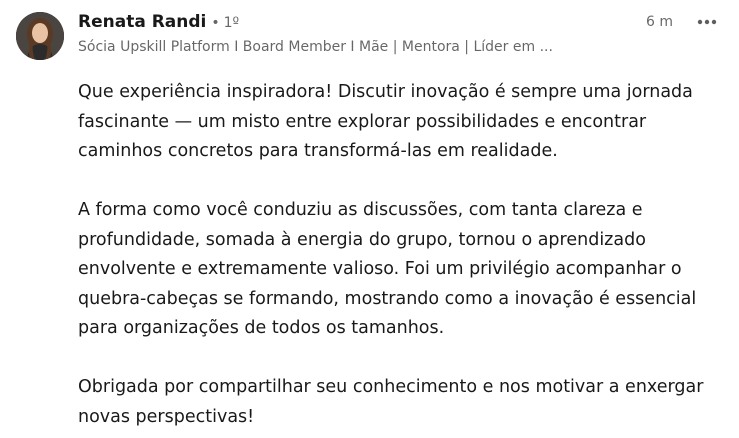  I want to click on author-name: Renata Randi, so click(142, 22).